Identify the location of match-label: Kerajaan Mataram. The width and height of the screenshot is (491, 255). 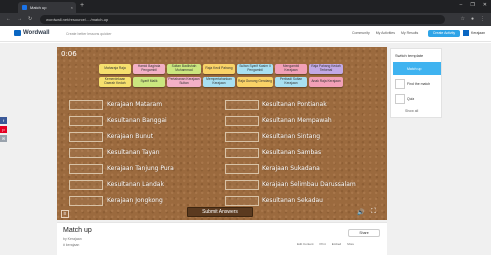
(135, 104).